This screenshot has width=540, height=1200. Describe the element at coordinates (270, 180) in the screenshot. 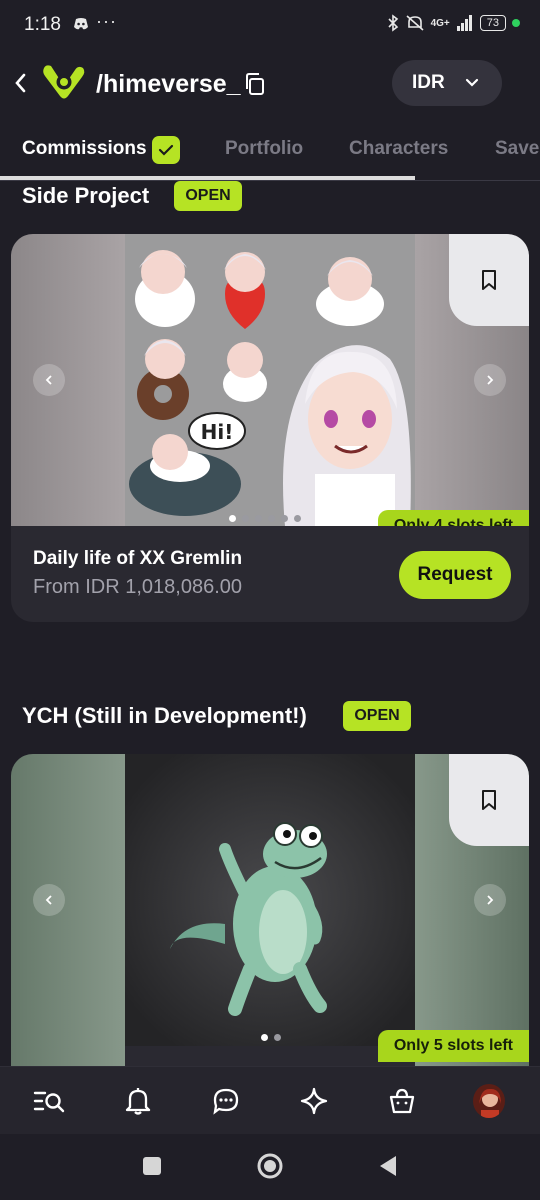

I see `tab-divider` at that location.